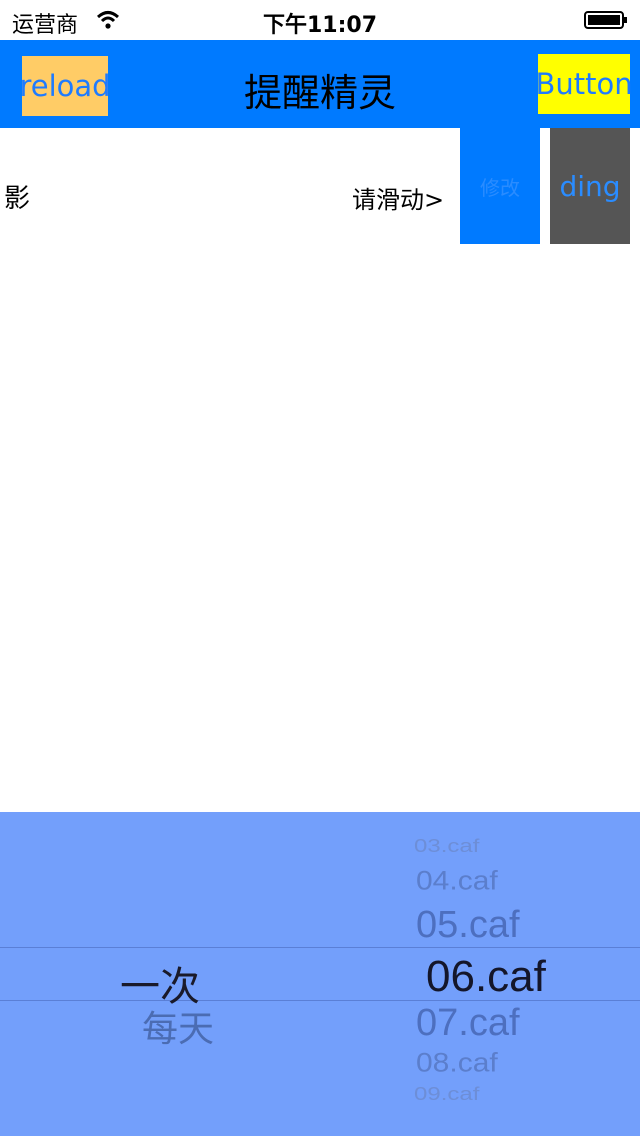 The width and height of the screenshot is (640, 1136). I want to click on status-bar: 运营商 下午11:07, so click(320, 20).